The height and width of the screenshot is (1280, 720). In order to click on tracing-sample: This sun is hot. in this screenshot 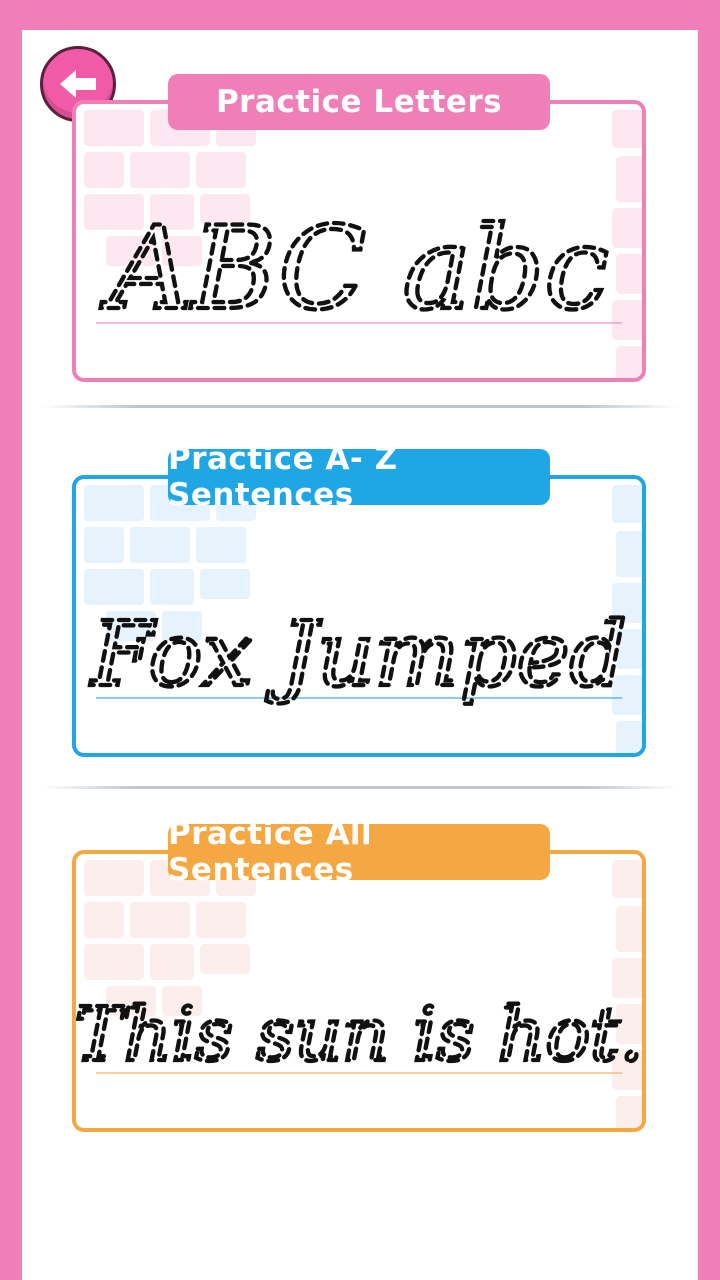, I will do `click(359, 1035)`.